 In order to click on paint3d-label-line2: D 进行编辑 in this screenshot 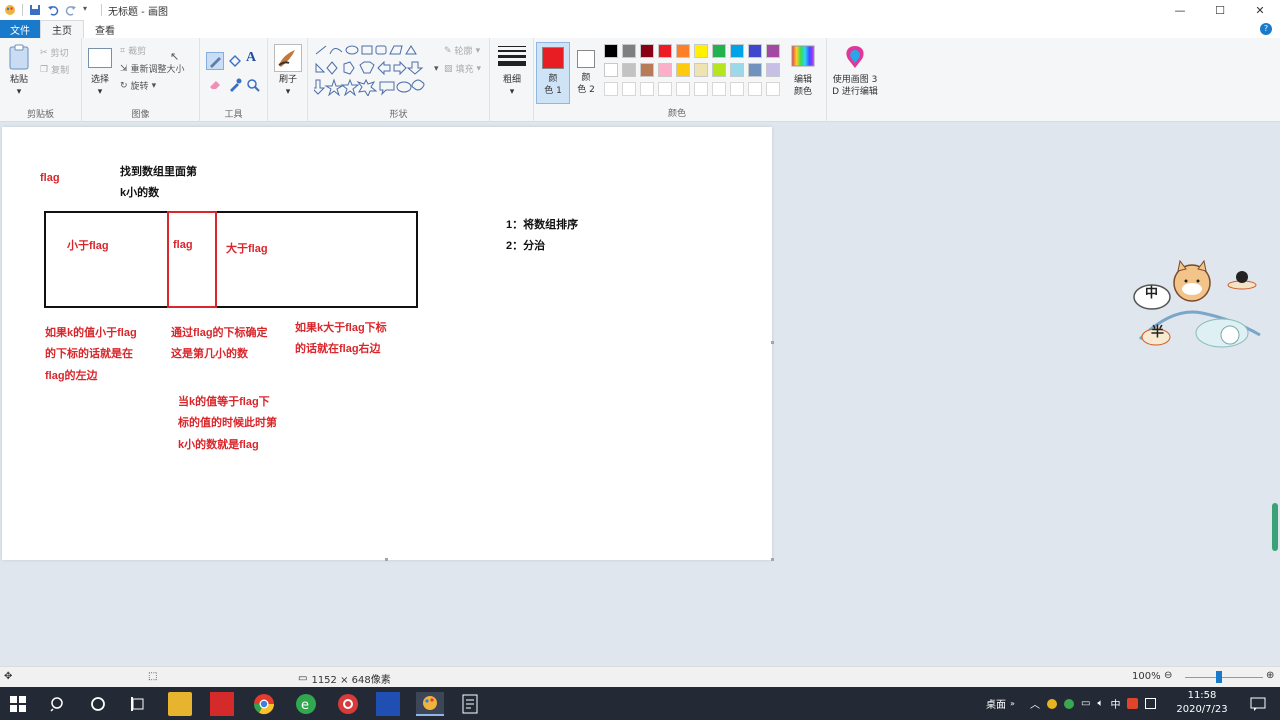, I will do `click(855, 92)`.